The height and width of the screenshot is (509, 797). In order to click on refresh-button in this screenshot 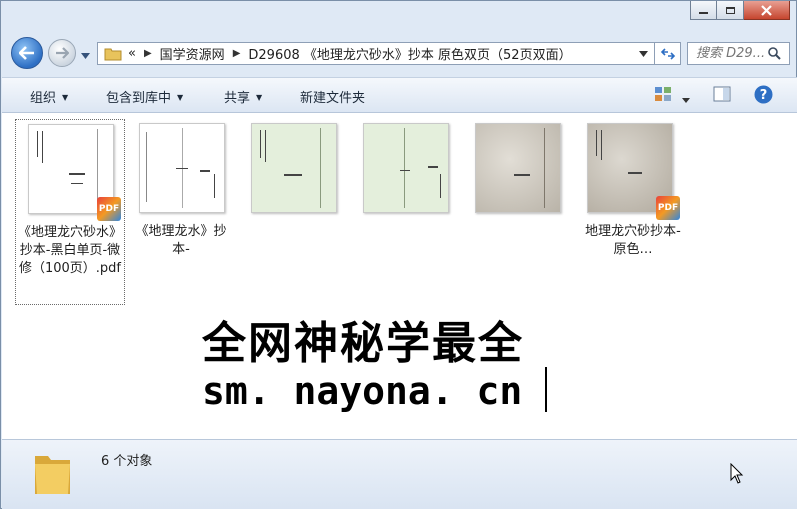, I will do `click(668, 53)`.